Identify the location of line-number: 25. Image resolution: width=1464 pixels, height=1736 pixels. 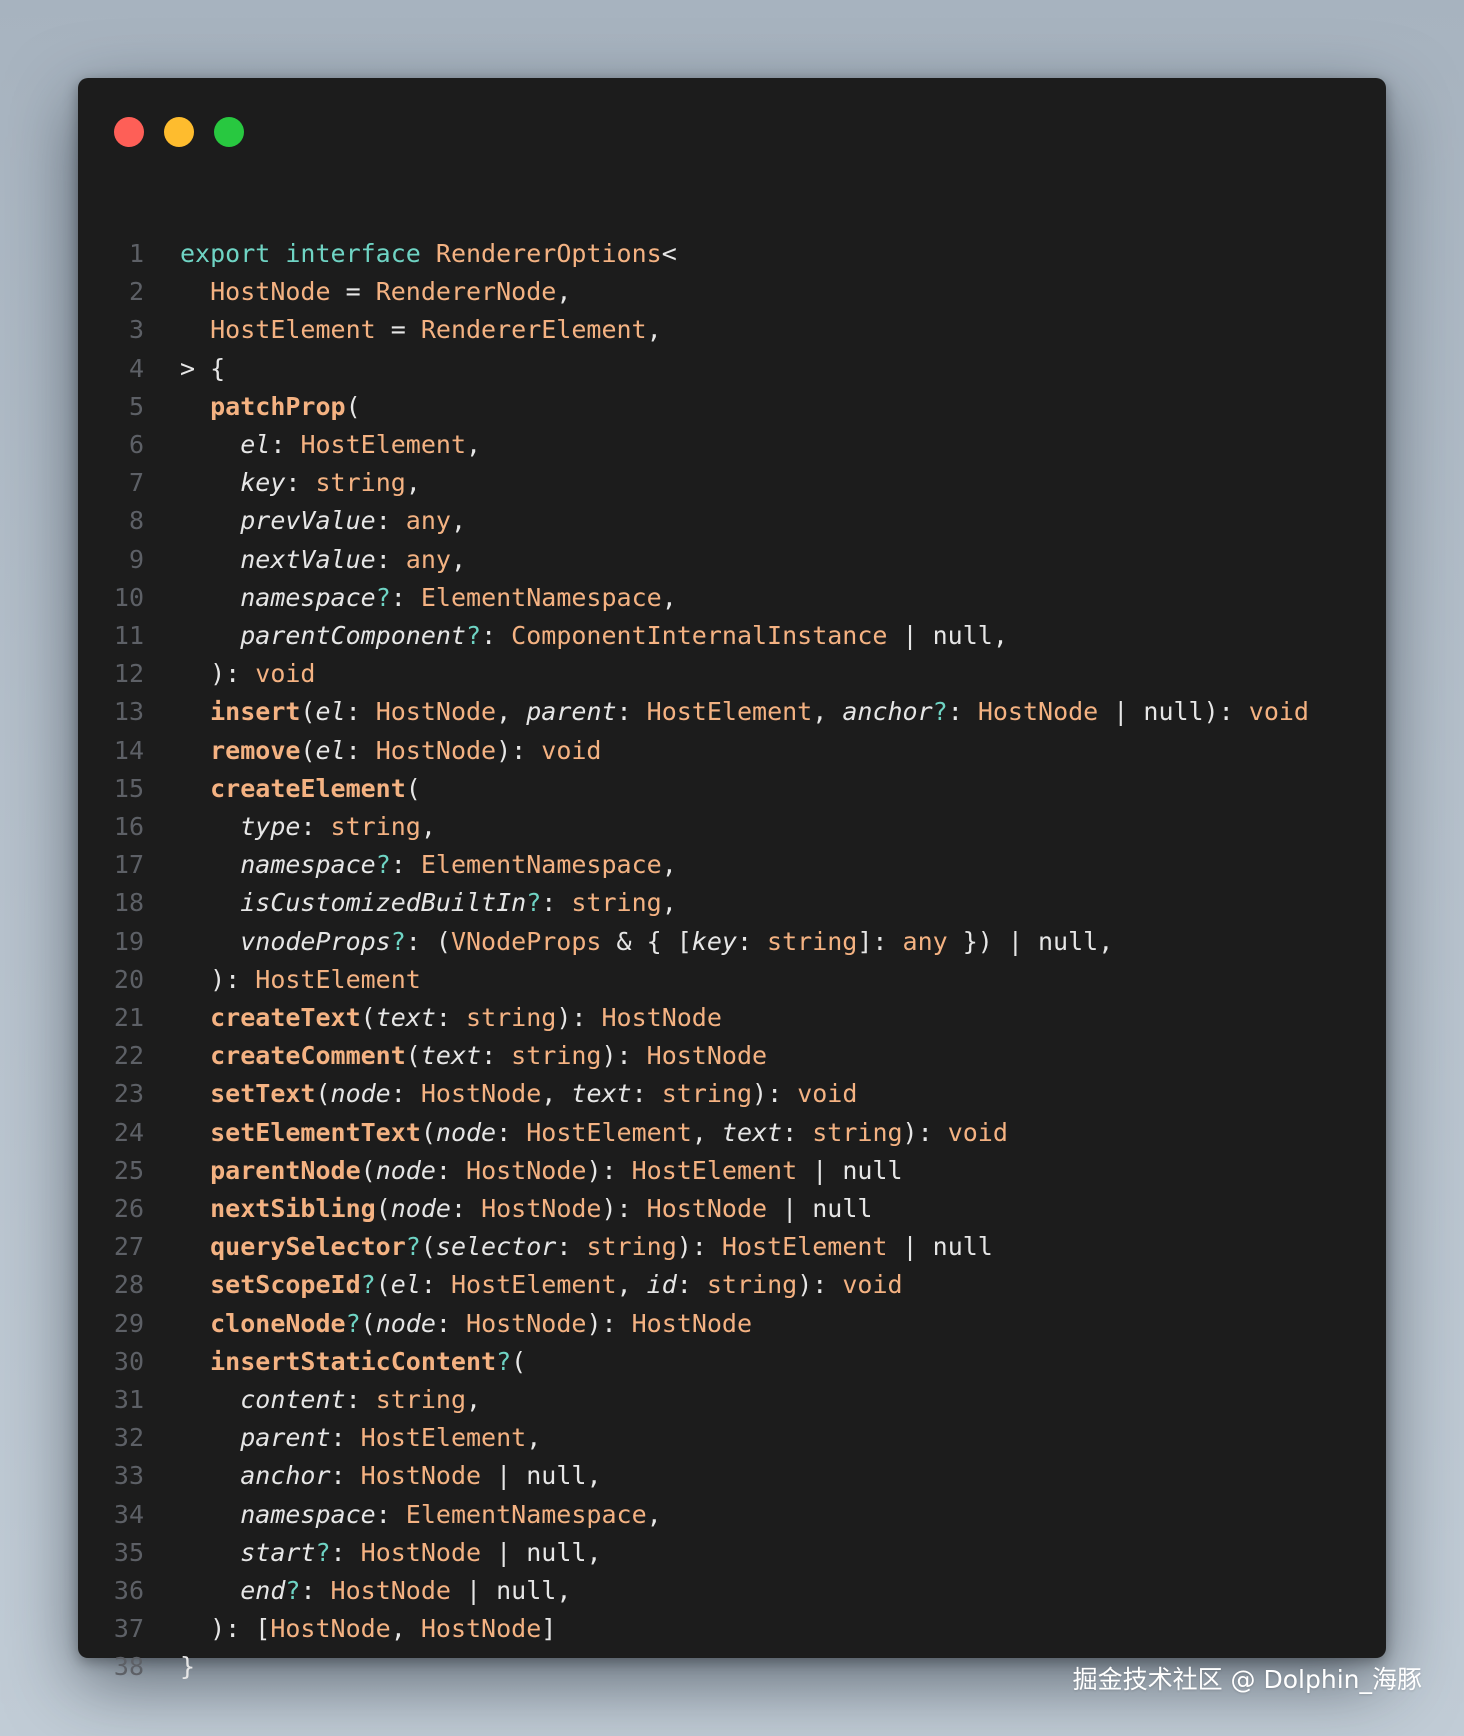
(128, 1170).